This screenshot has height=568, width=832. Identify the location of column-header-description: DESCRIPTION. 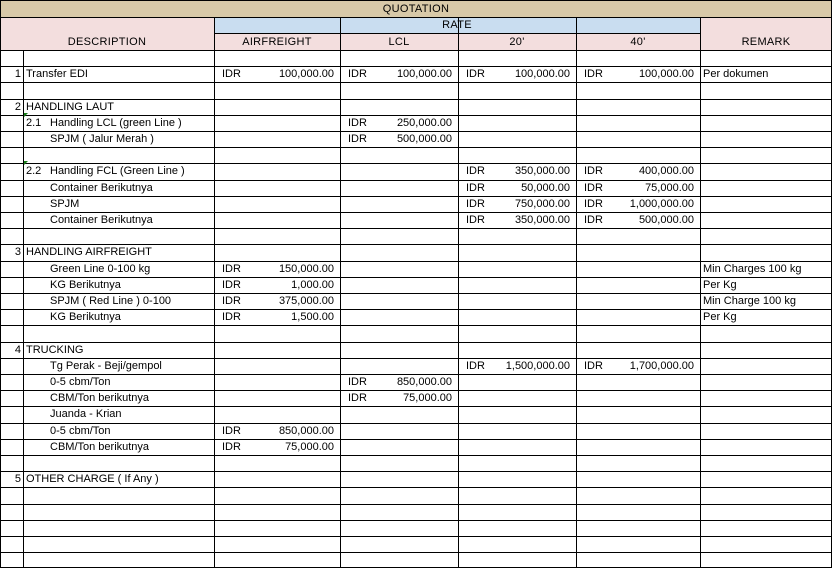
(107, 42).